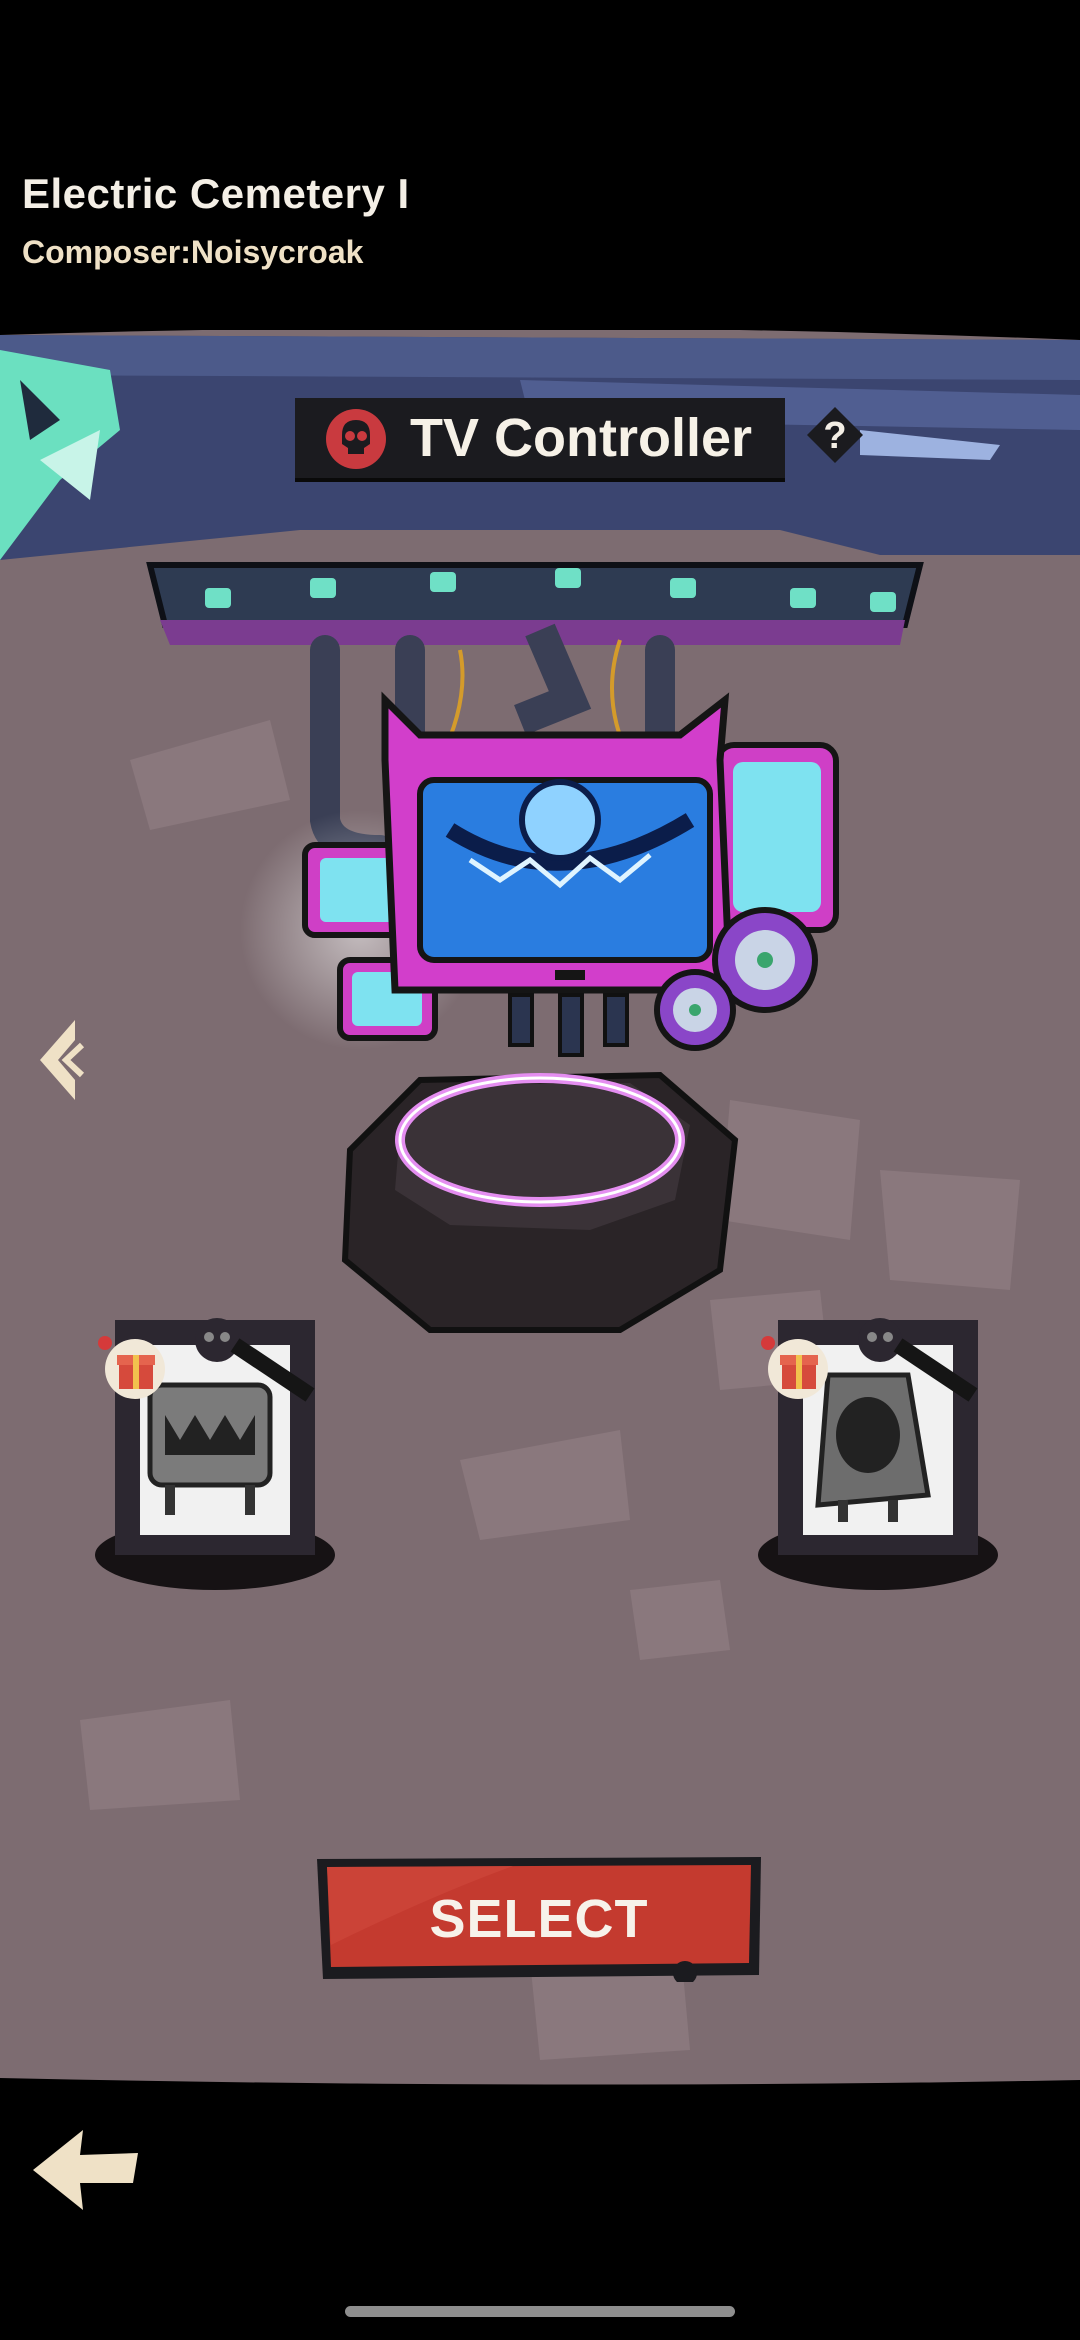  What do you see at coordinates (540, 2311) in the screenshot?
I see `home-indicator` at bounding box center [540, 2311].